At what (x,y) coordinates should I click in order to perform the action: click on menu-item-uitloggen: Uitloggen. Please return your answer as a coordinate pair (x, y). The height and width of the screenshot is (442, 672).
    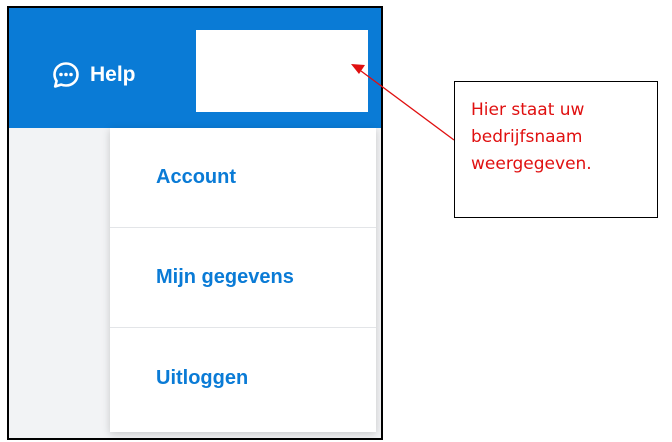
    Looking at the image, I should click on (243, 378).